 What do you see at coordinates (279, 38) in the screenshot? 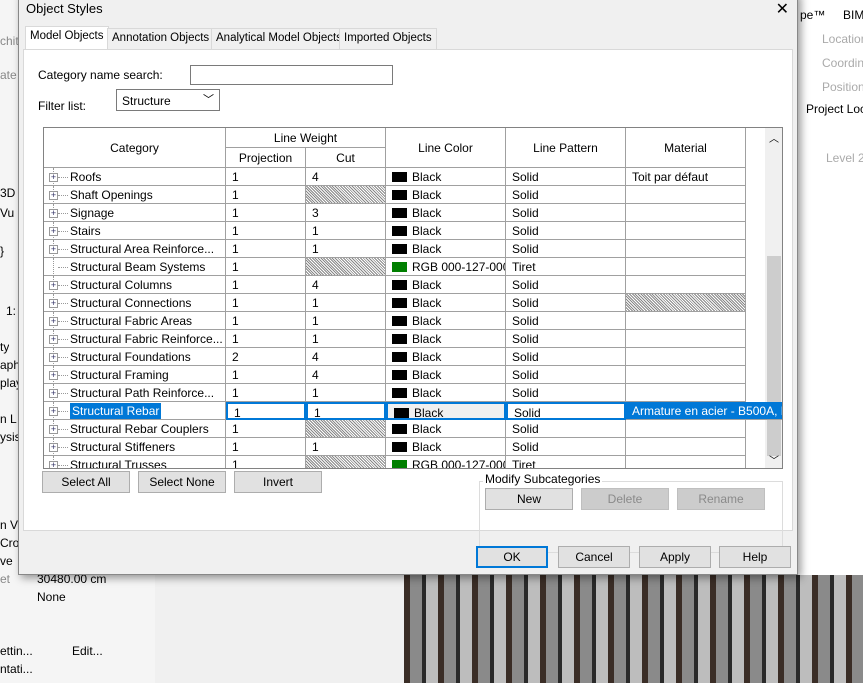
I see `tab-analytical-model-objects: Analytical Model Objects` at bounding box center [279, 38].